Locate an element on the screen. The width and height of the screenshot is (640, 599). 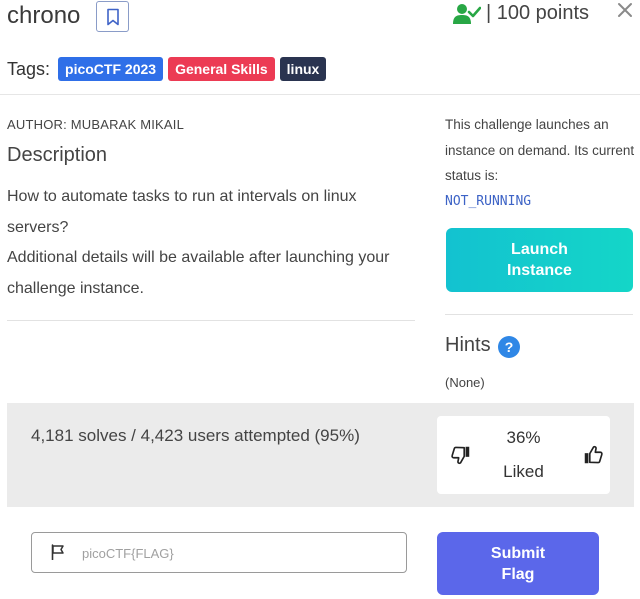
bookmark-button is located at coordinates (112, 16).